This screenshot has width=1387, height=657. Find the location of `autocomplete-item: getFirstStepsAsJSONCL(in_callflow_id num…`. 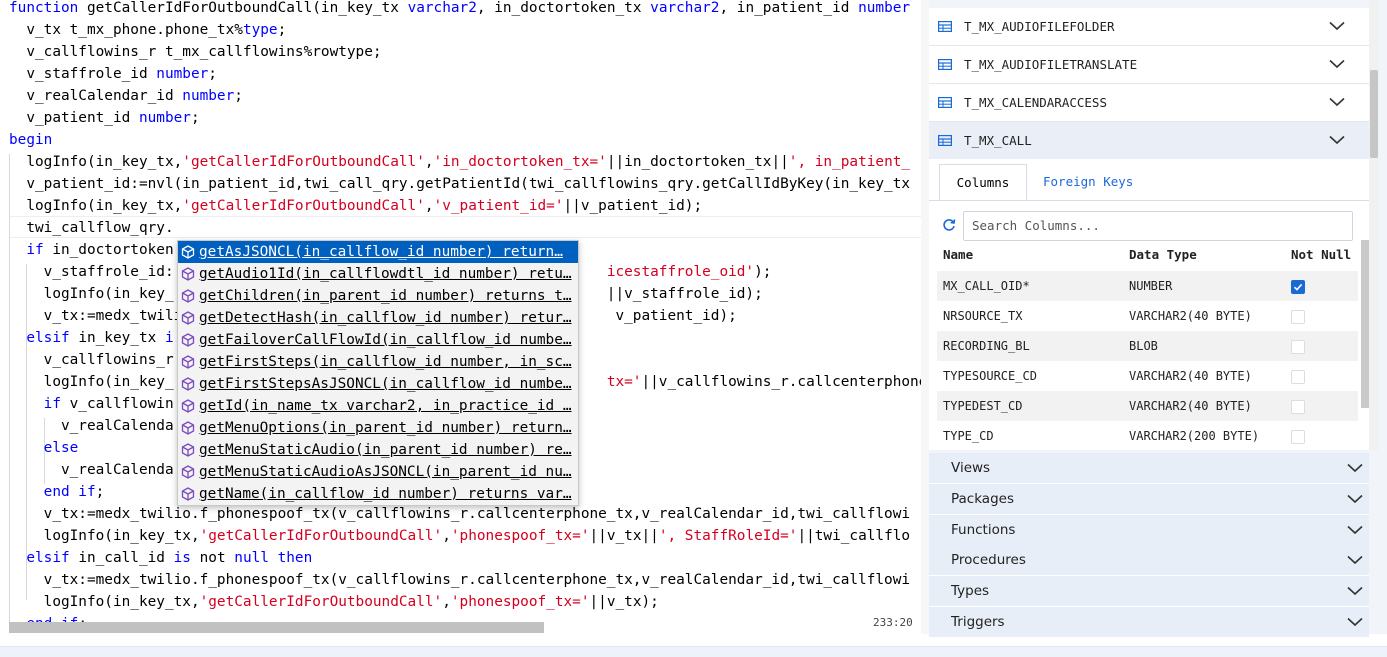

autocomplete-item: getFirstStepsAsJSONCL(in_callflow_id num… is located at coordinates (378, 384).